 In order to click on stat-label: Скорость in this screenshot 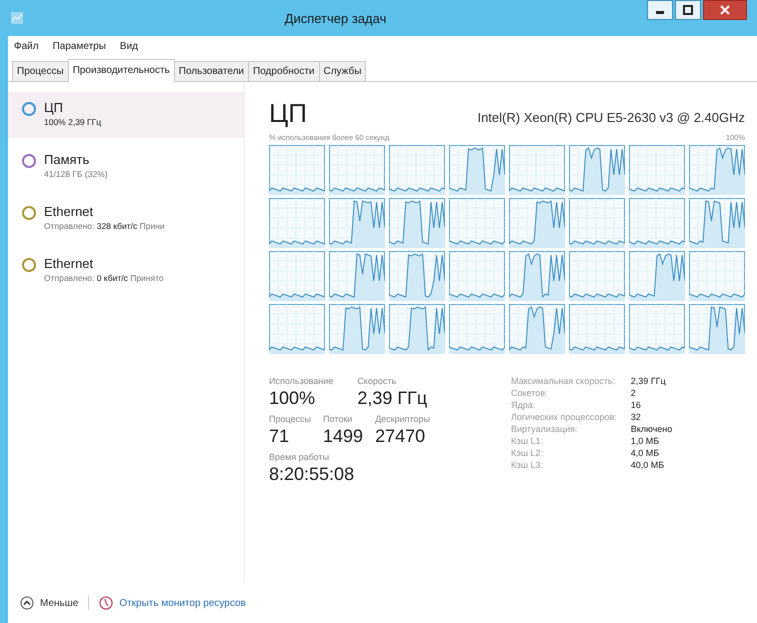, I will do `click(377, 381)`.